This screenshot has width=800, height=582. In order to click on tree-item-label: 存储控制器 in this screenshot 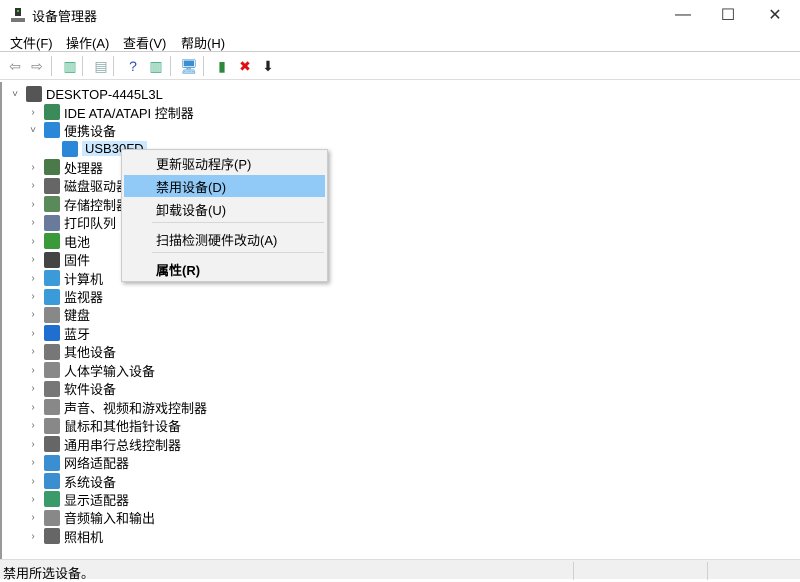, I will do `click(97, 205)`.